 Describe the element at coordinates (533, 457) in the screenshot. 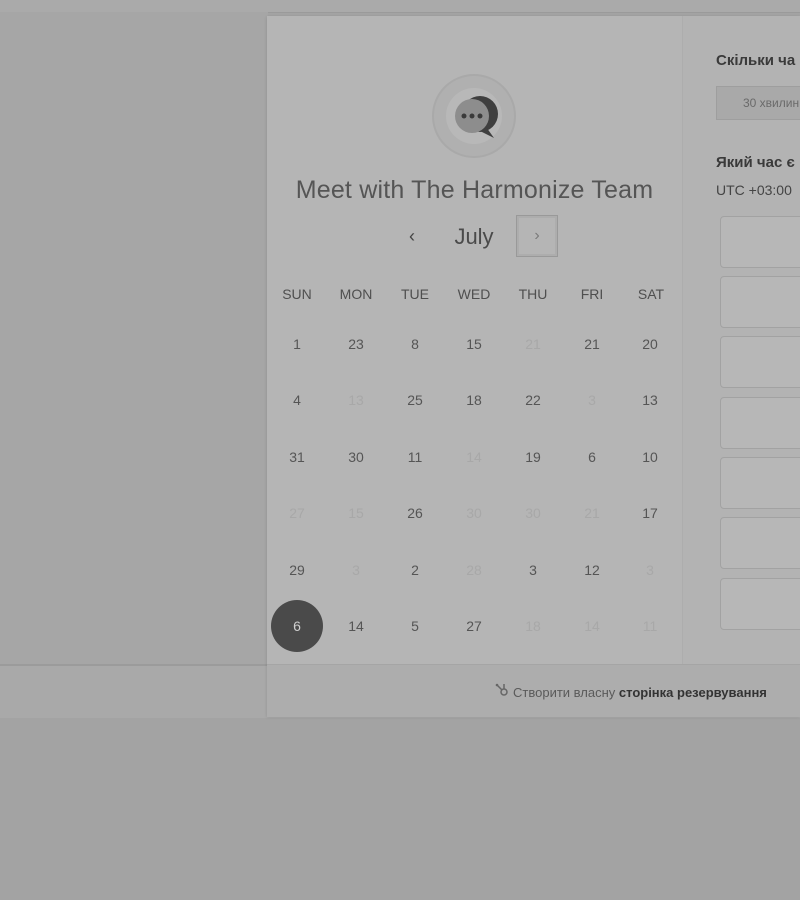

I see `calendar-day: 19` at that location.